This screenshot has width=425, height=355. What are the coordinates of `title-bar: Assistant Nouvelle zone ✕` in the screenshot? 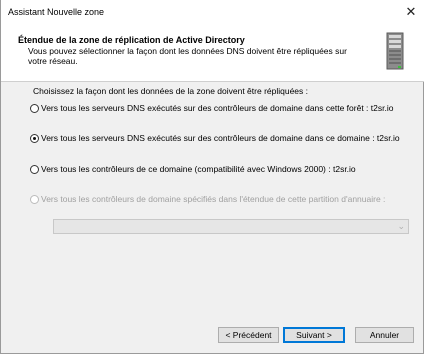 It's located at (213, 12).